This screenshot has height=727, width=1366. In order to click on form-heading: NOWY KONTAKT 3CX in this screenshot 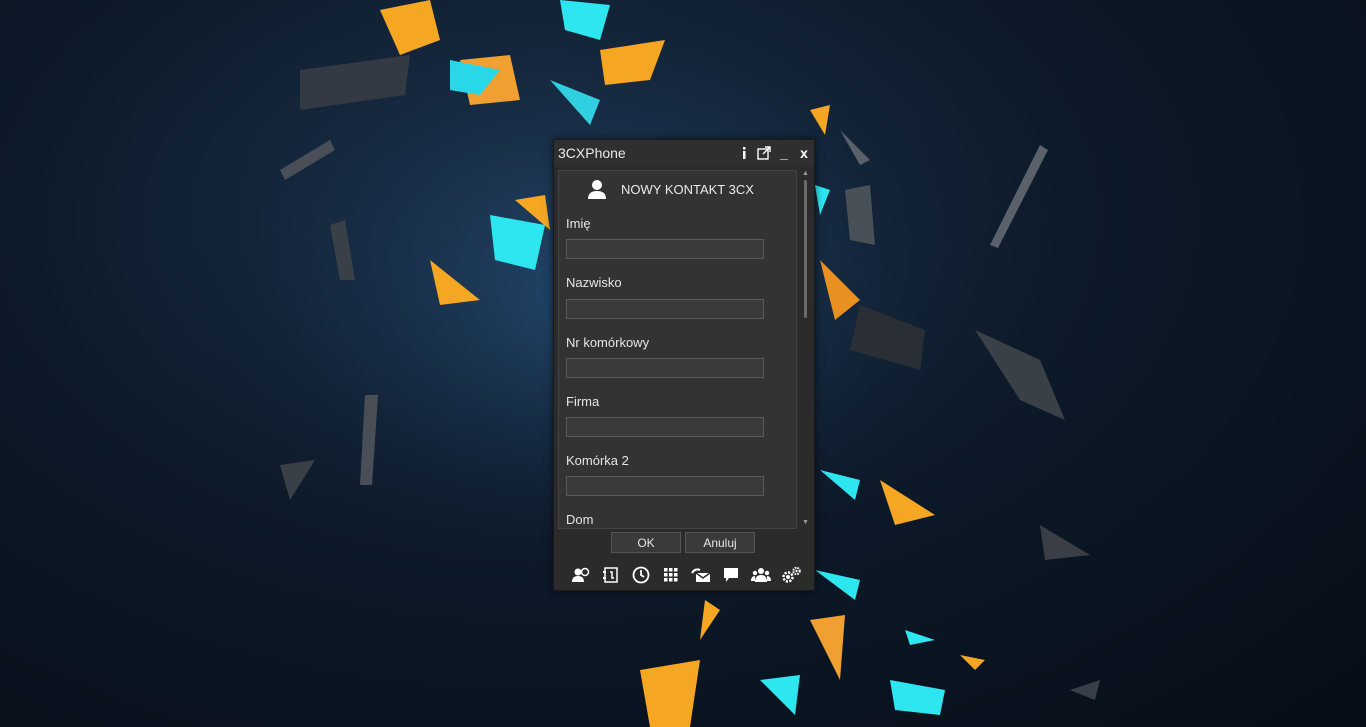, I will do `click(687, 189)`.